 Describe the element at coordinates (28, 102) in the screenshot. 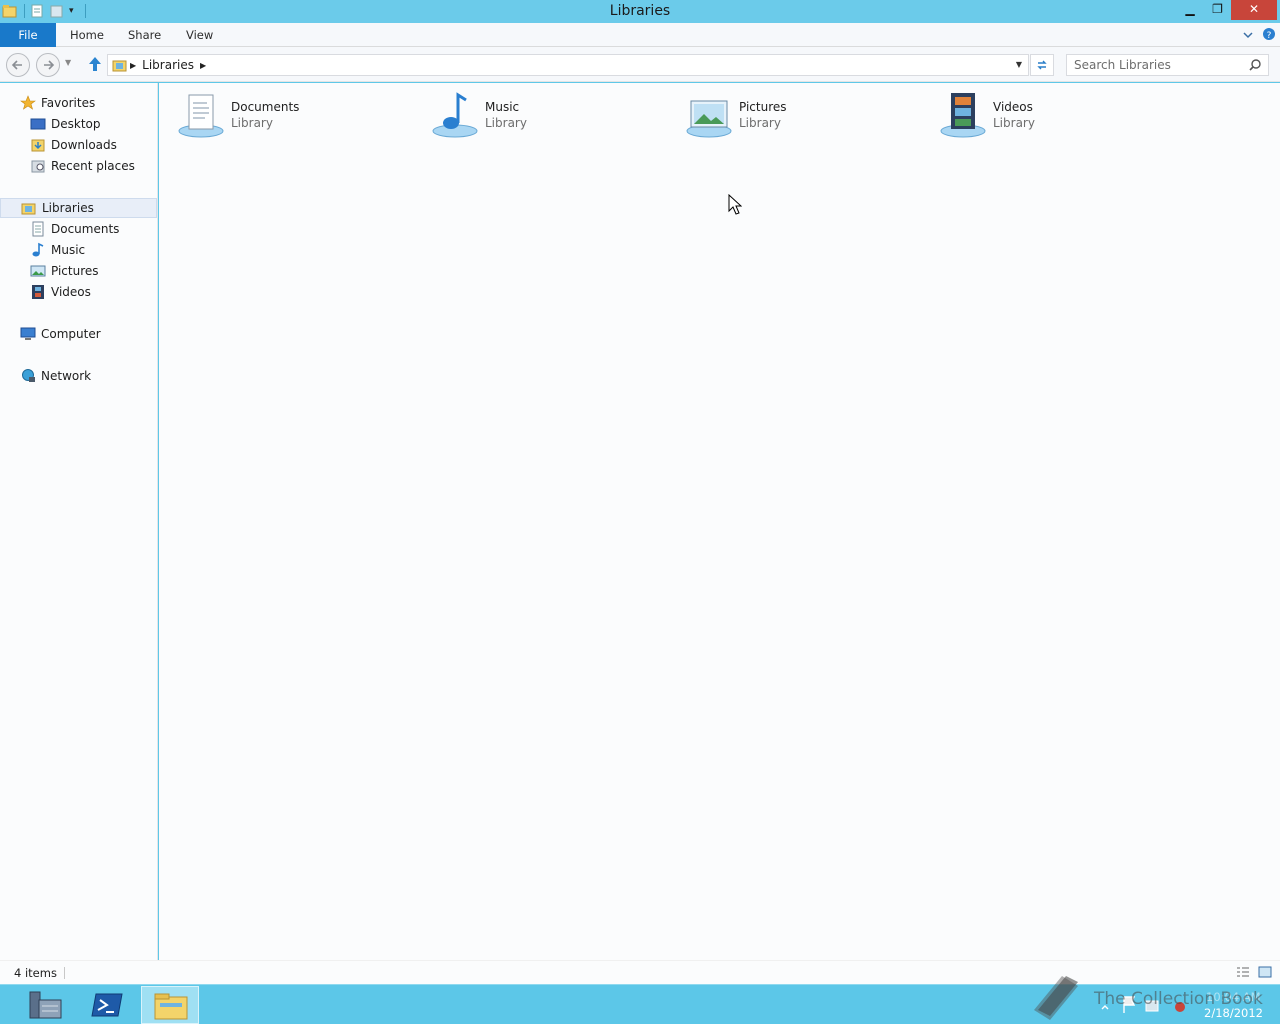

I see `favorites-star-icon` at that location.